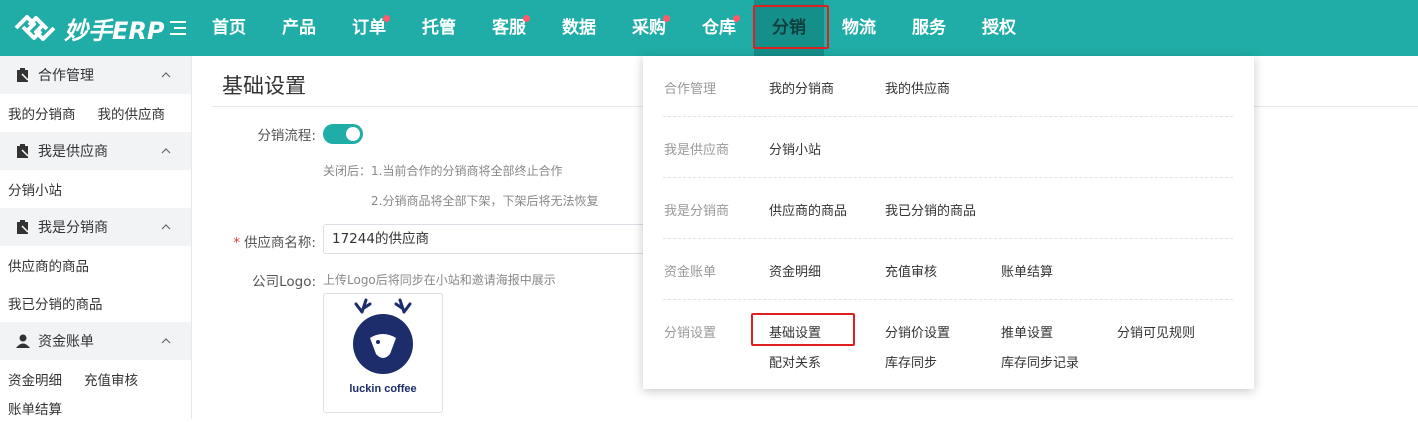 Image resolution: width=1418 pixels, height=422 pixels. What do you see at coordinates (795, 270) in the screenshot?
I see `menu-item-fund-details: 资金明细` at bounding box center [795, 270].